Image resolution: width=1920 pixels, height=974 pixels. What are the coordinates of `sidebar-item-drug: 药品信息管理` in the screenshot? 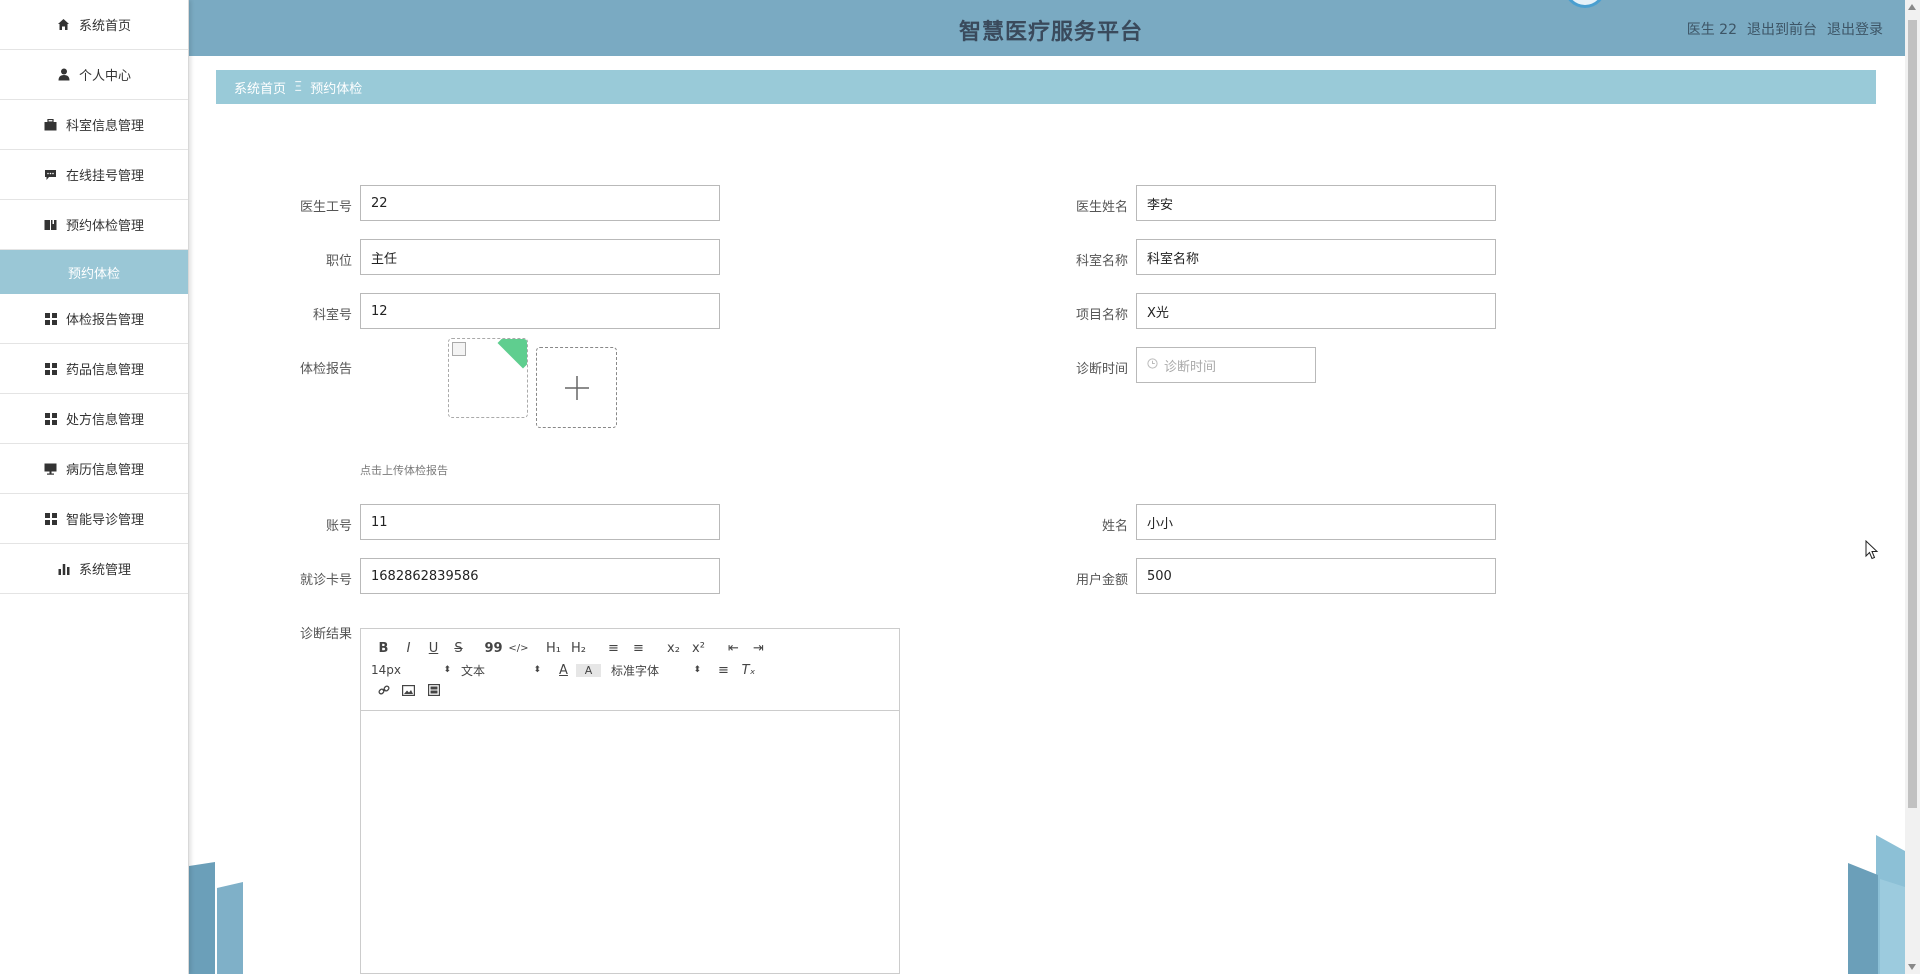 It's located at (94, 369).